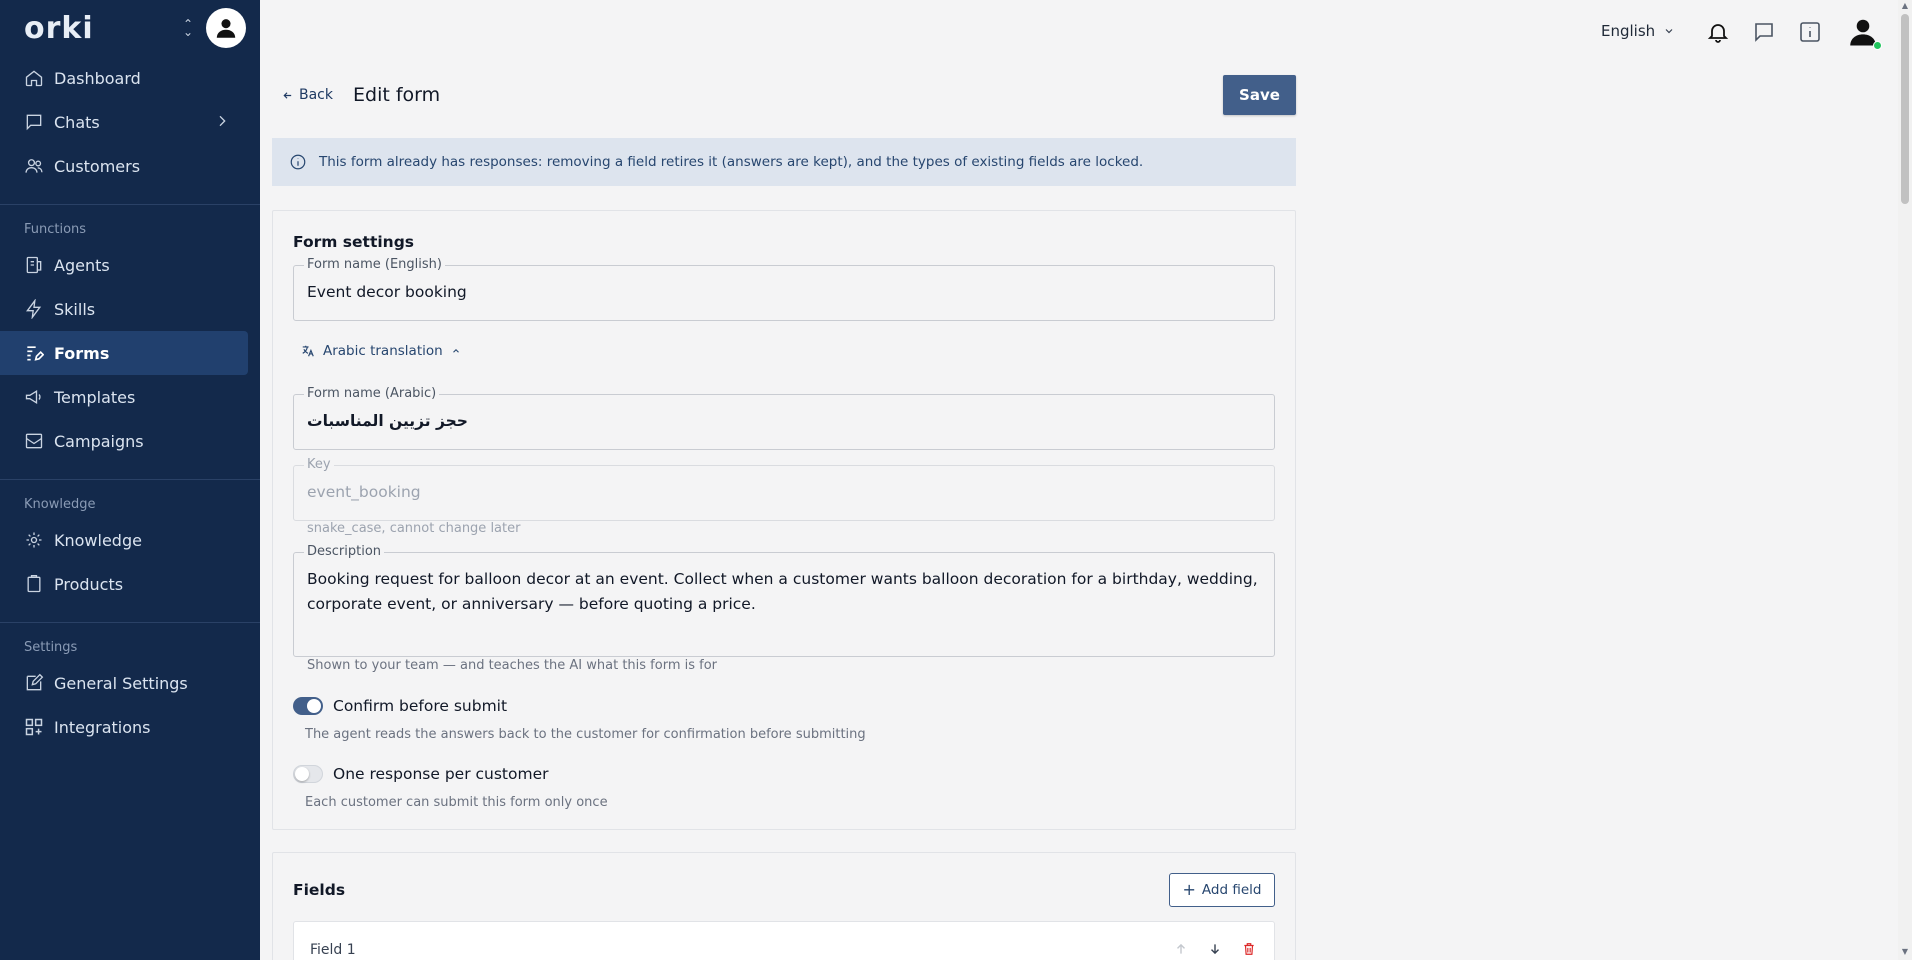 Image resolution: width=1912 pixels, height=960 pixels. I want to click on section-label-functions: Functions, so click(55, 229).